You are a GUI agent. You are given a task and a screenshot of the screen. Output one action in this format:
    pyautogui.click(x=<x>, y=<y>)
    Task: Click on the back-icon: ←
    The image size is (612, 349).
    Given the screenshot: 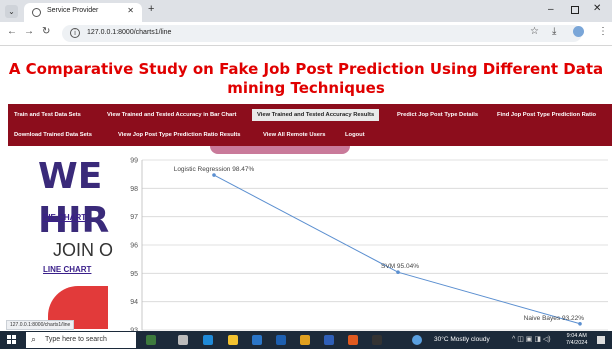 What is the action you would take?
    pyautogui.click(x=12, y=31)
    